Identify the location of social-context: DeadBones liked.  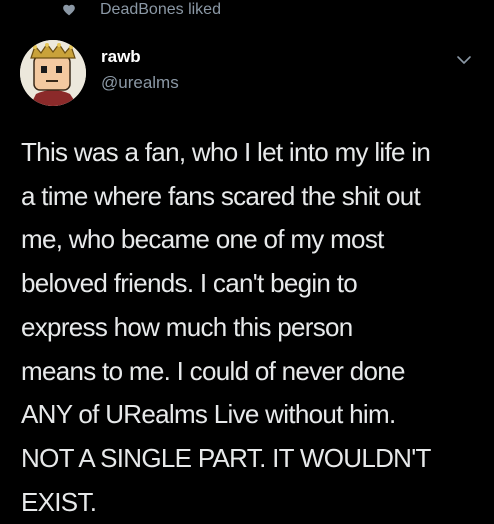
(142, 10).